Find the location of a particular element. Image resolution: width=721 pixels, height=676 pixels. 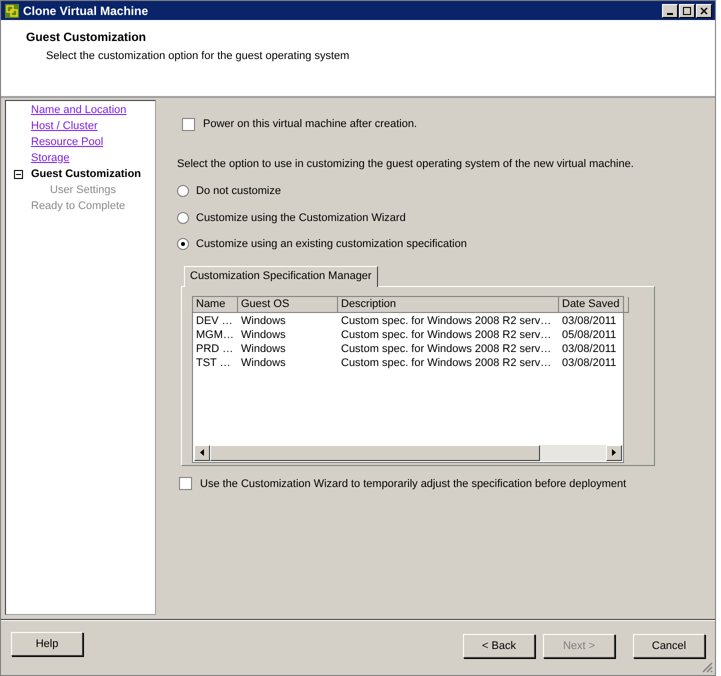

page-title: Guest Customization is located at coordinates (87, 37).